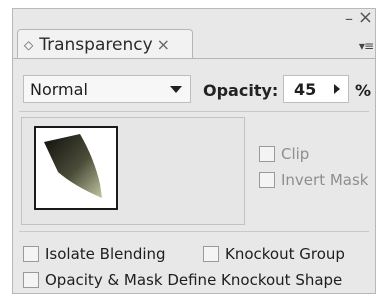 This screenshot has height=299, width=378. I want to click on opacity-input: 45, so click(316, 89).